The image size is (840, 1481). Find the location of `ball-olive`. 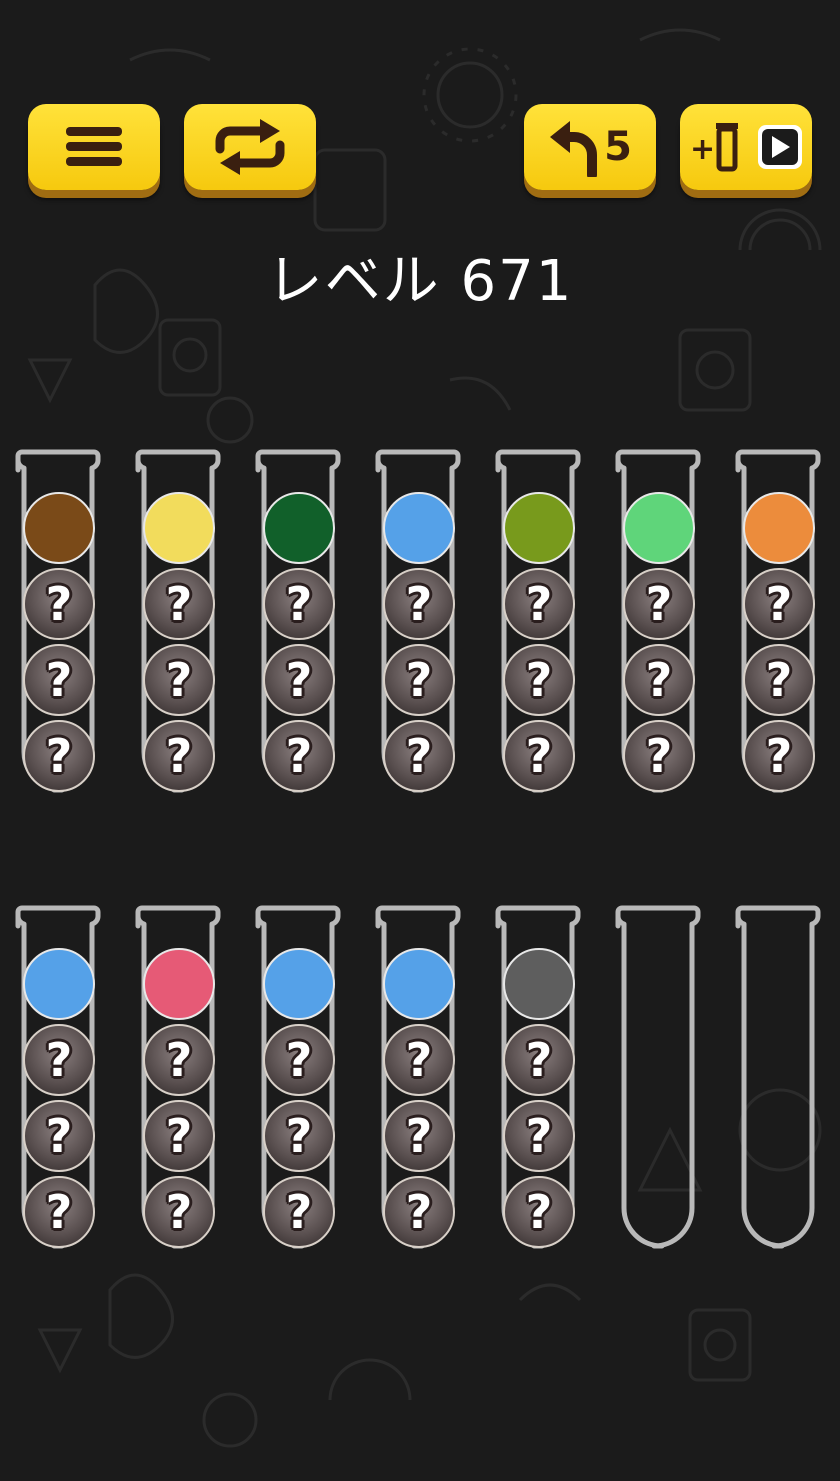

ball-olive is located at coordinates (539, 528).